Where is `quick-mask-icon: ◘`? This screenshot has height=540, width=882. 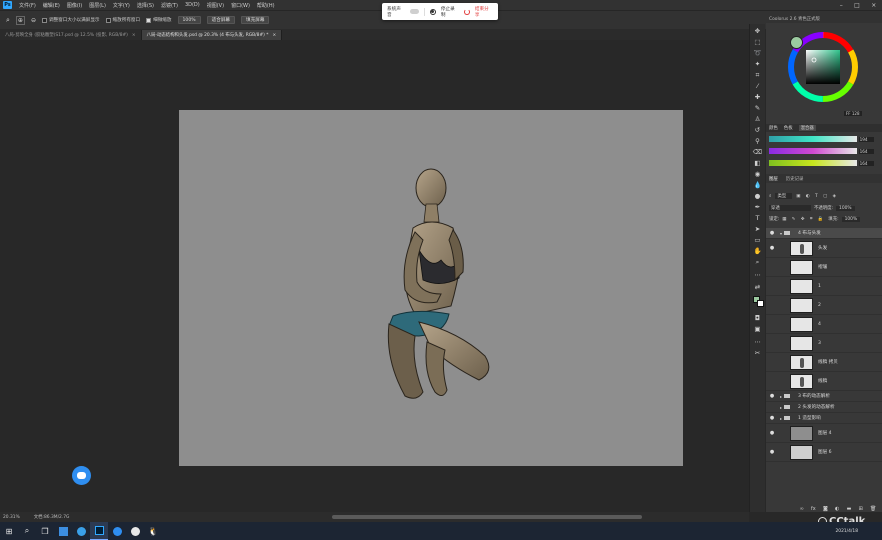
quick-mask-icon: ◘ is located at coordinates (757, 318).